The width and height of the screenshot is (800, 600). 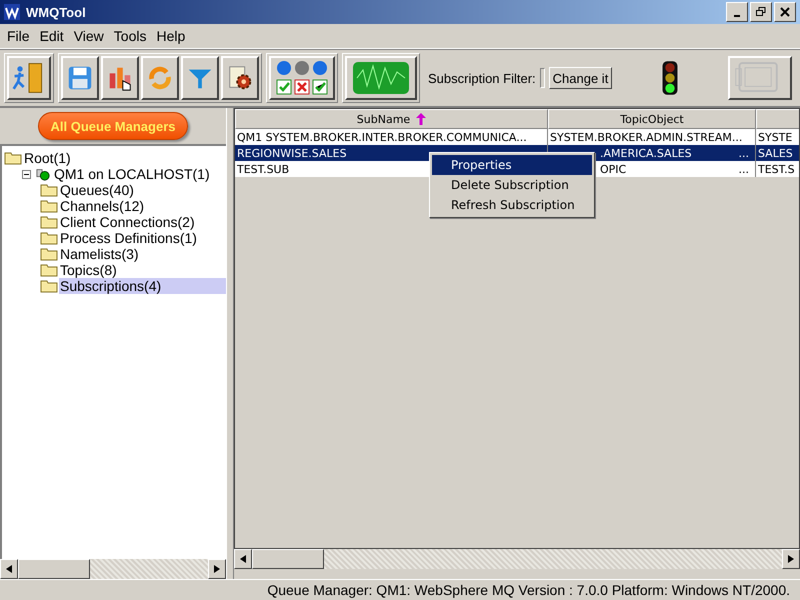 I want to click on filter-label: Subscription Filter:, so click(x=482, y=78).